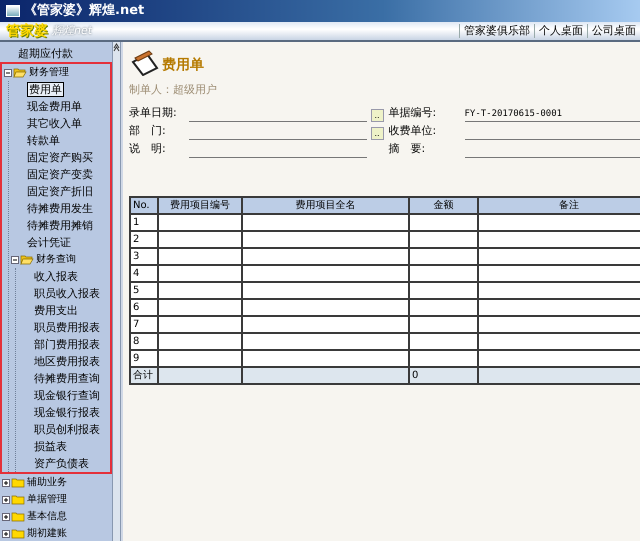  What do you see at coordinates (61, 463) in the screenshot?
I see `tree-item: 资产负债表` at bounding box center [61, 463].